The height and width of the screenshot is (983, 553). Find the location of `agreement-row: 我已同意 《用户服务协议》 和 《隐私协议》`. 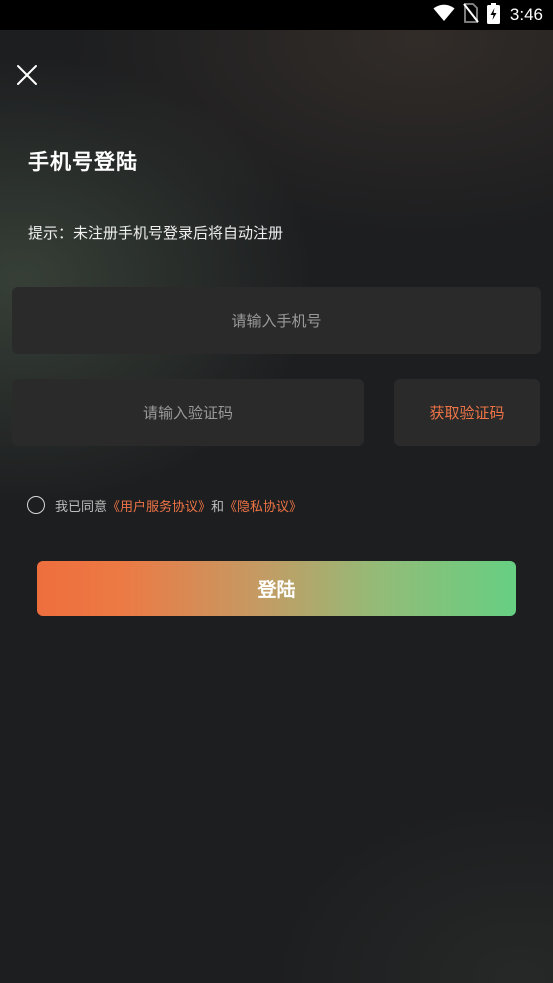

agreement-row: 我已同意 《用户服务协议》 和 《隐私协议》 is located at coordinates (164, 505).